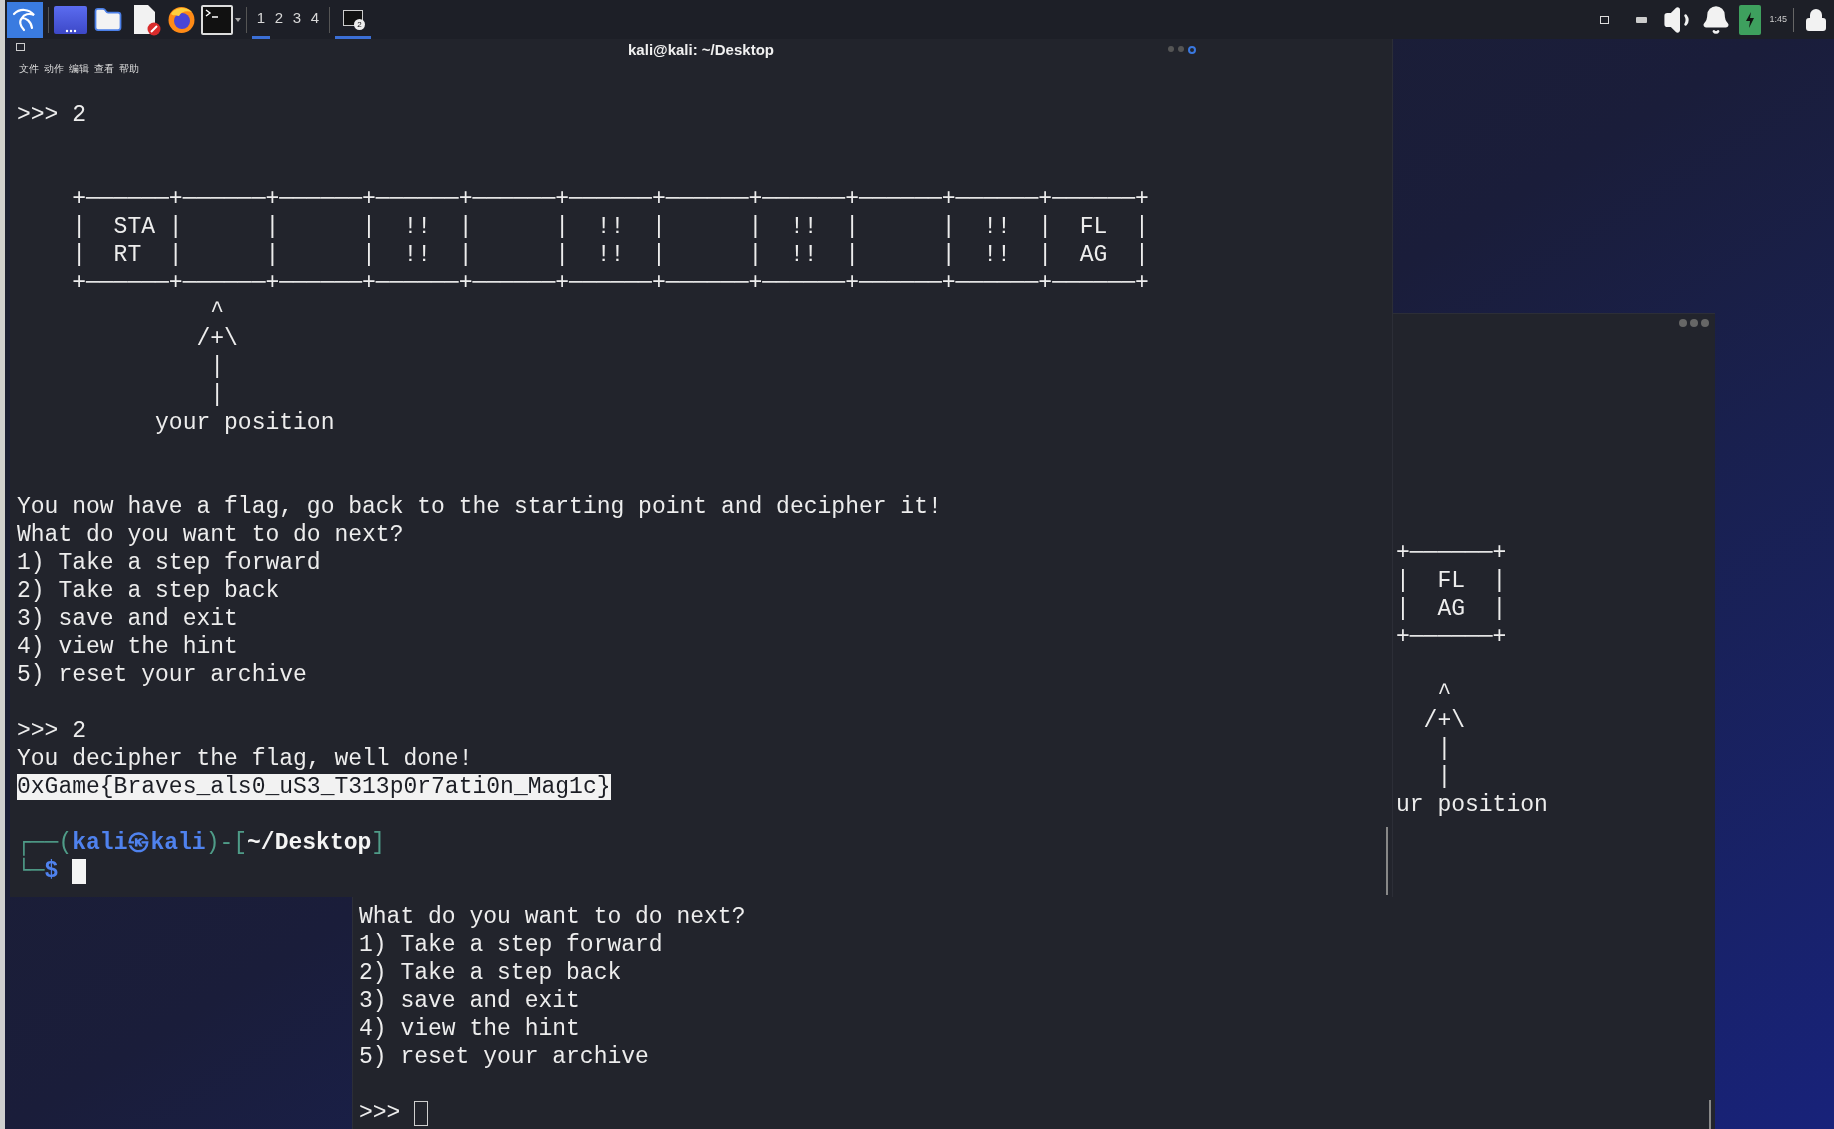  Describe the element at coordinates (181, 19) in the screenshot. I see `browser-icon` at that location.